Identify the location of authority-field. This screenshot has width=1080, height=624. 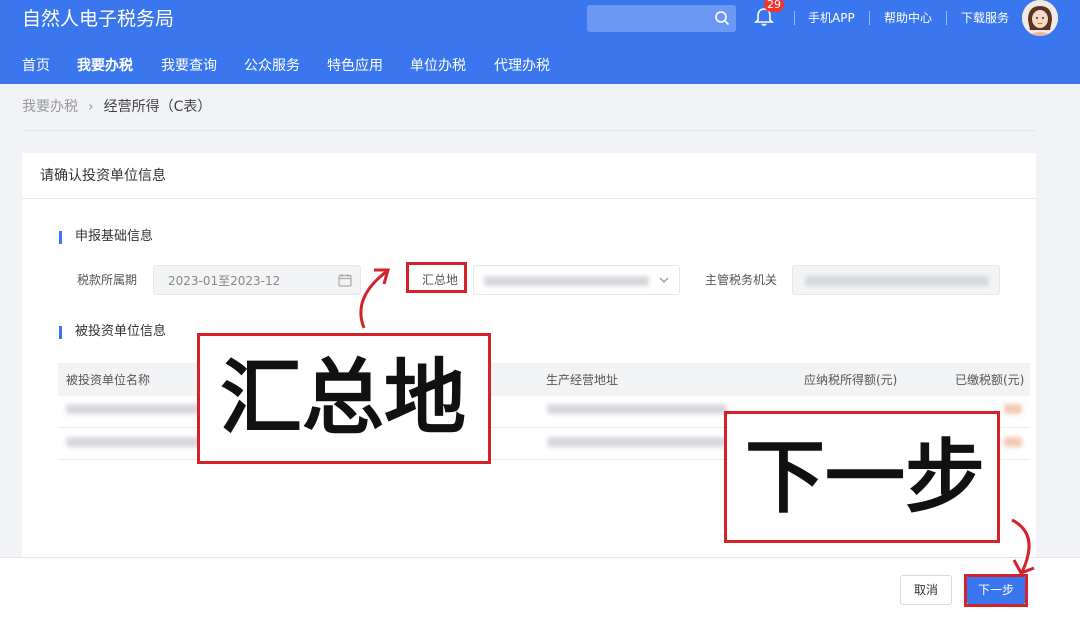
(896, 280).